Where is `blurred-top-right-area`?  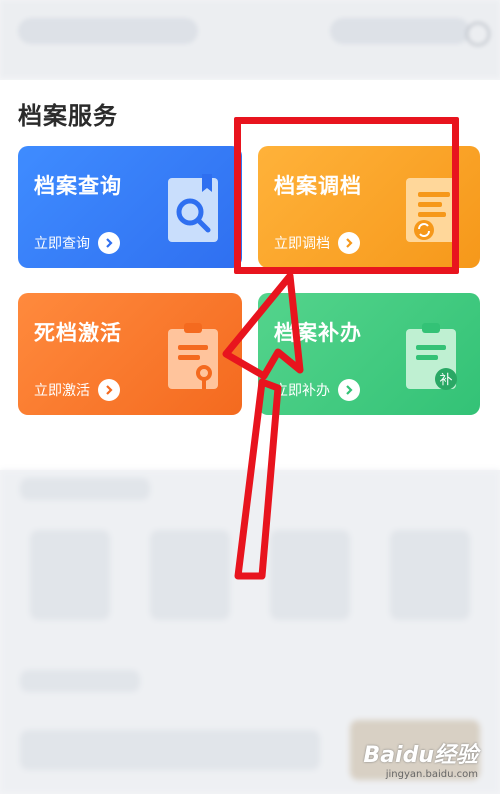
blurred-top-right-area is located at coordinates (400, 31).